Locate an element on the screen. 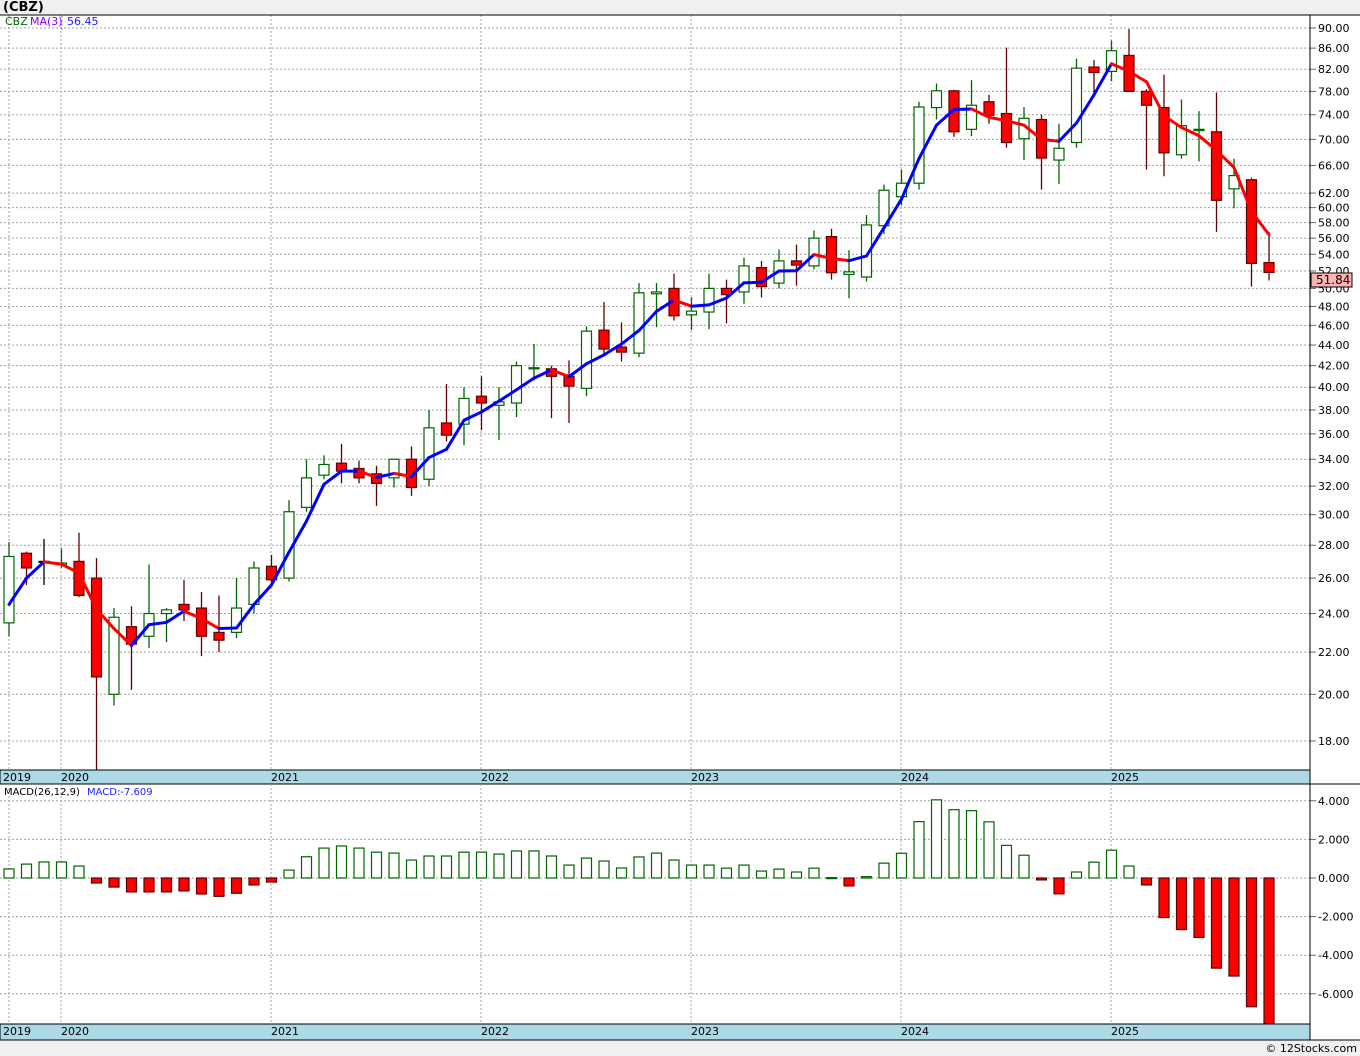  y-tick-label: 36.00 is located at coordinates (1334, 434).